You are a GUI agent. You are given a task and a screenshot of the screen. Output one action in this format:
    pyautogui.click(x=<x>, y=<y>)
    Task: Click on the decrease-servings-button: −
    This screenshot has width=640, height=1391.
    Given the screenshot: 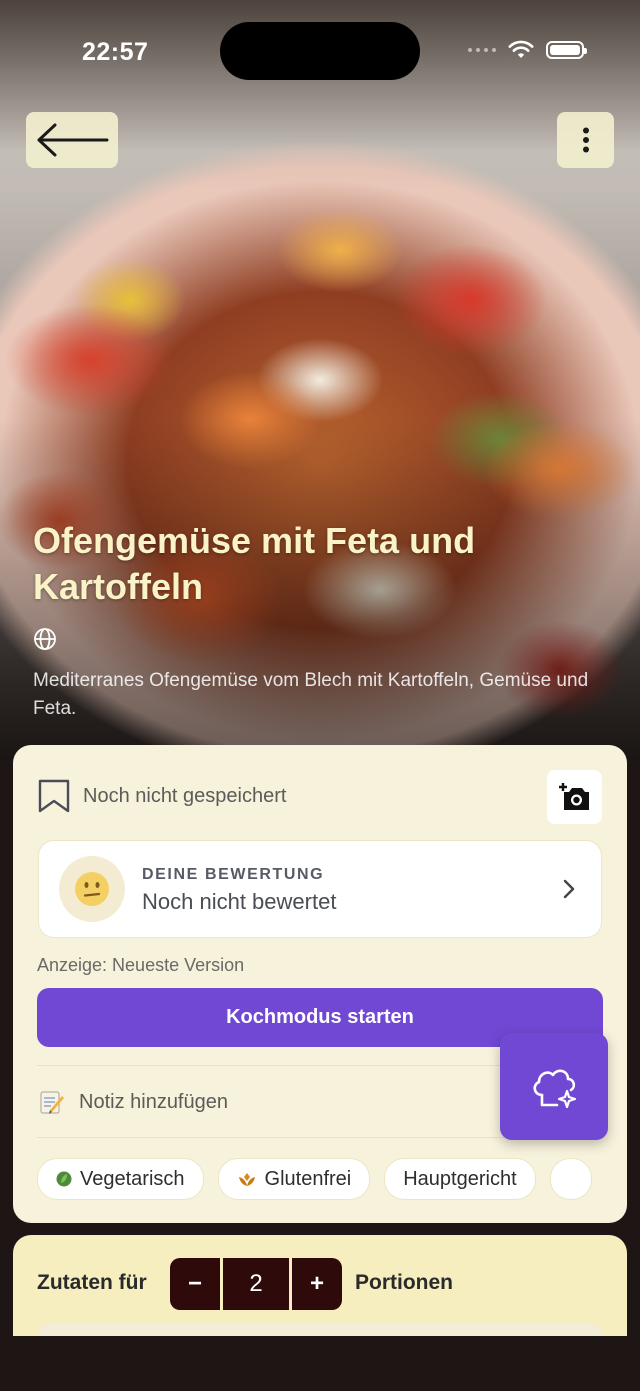 What is the action you would take?
    pyautogui.click(x=195, y=1284)
    